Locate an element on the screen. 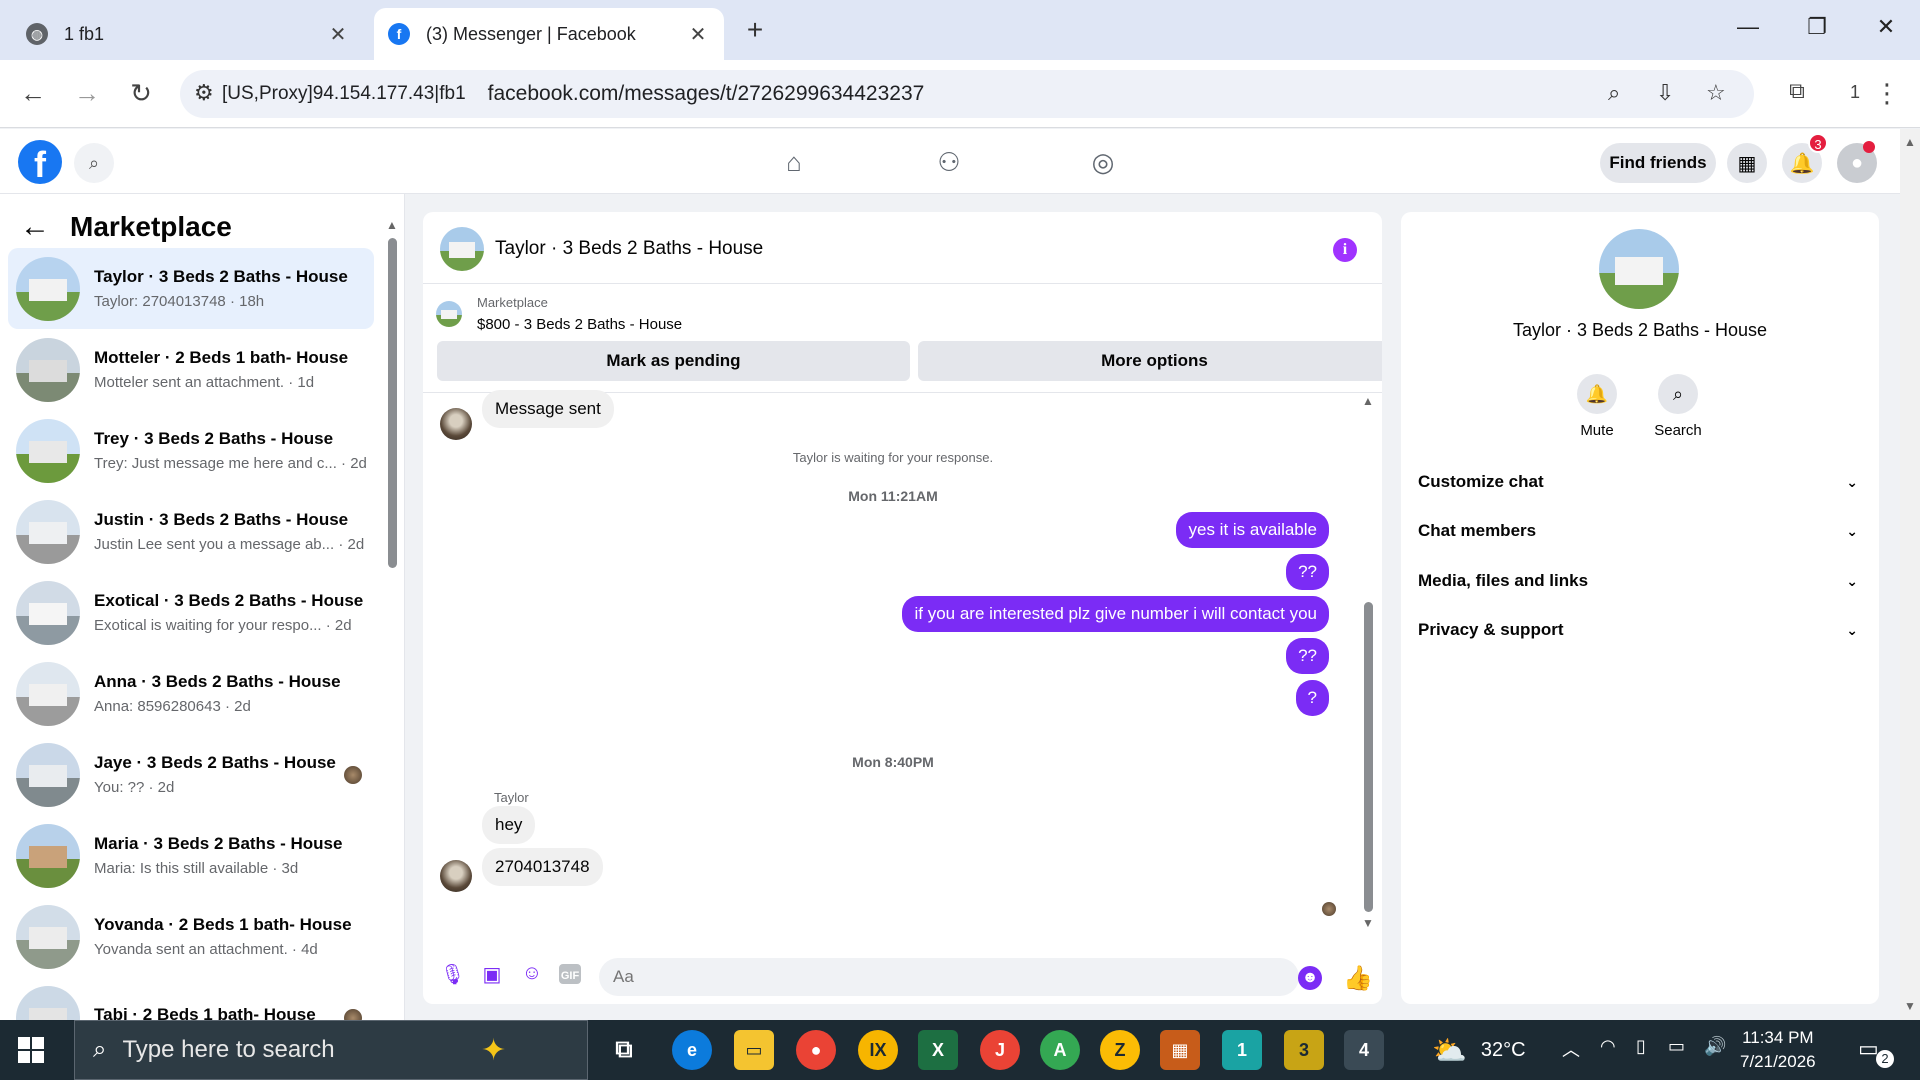  photo-icon: ▣ is located at coordinates (492, 974).